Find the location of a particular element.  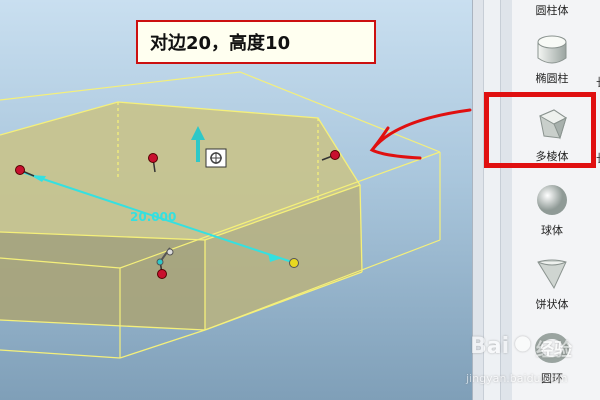

palette-item-label: 球体 is located at coordinates (552, 230).